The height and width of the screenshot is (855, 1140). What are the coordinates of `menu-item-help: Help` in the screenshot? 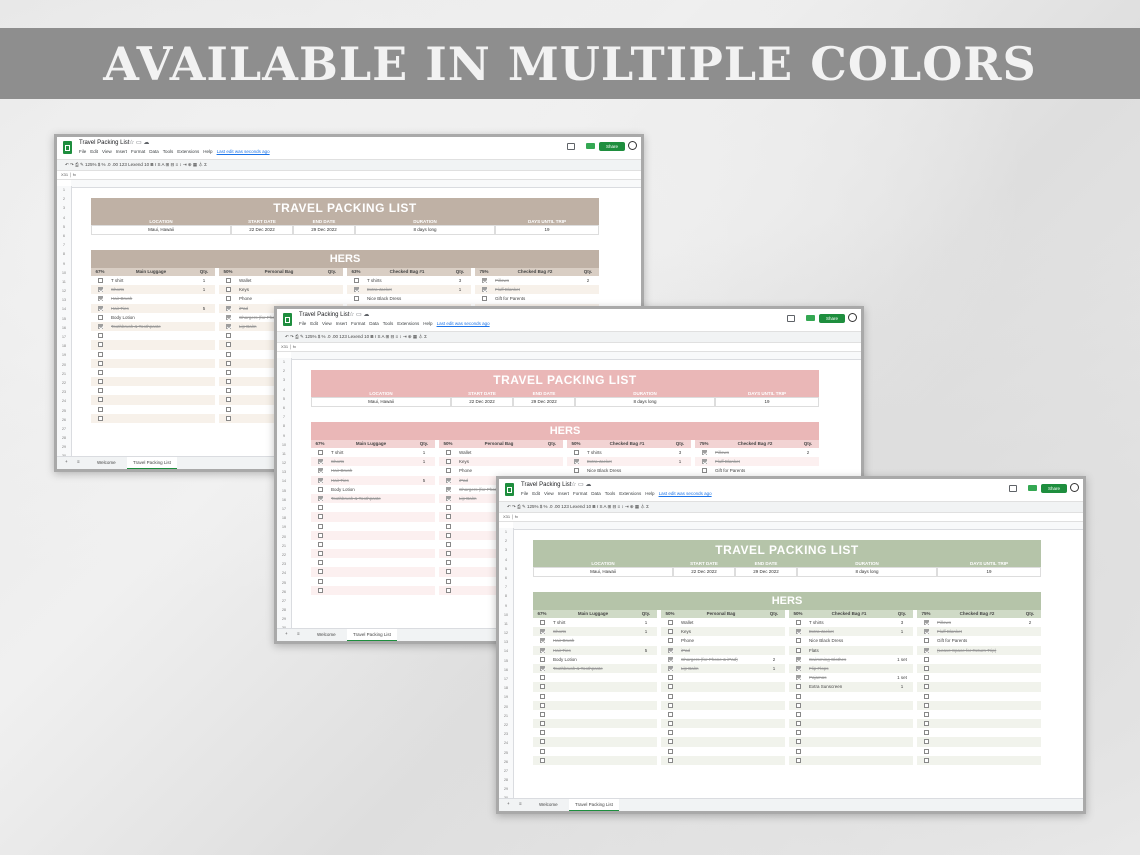 It's located at (427, 323).